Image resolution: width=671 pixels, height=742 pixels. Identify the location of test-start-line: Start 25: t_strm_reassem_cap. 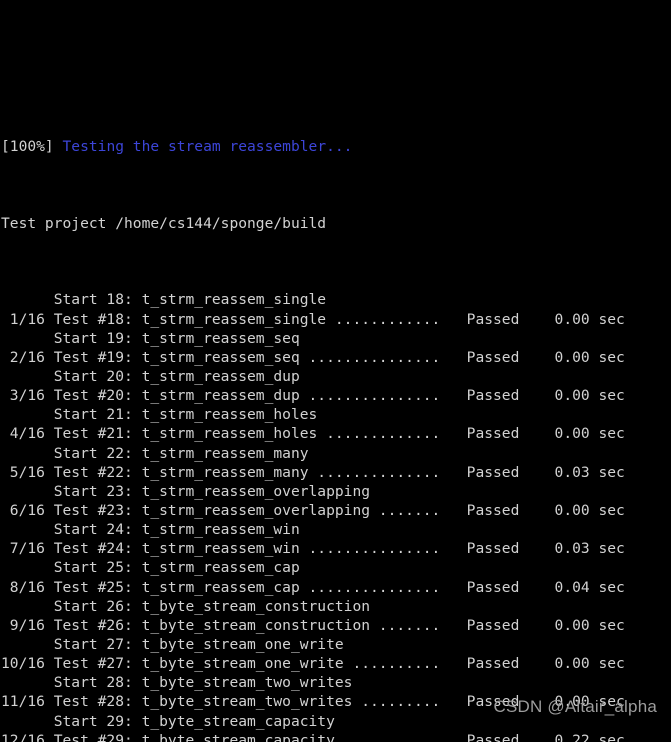
(150, 568).